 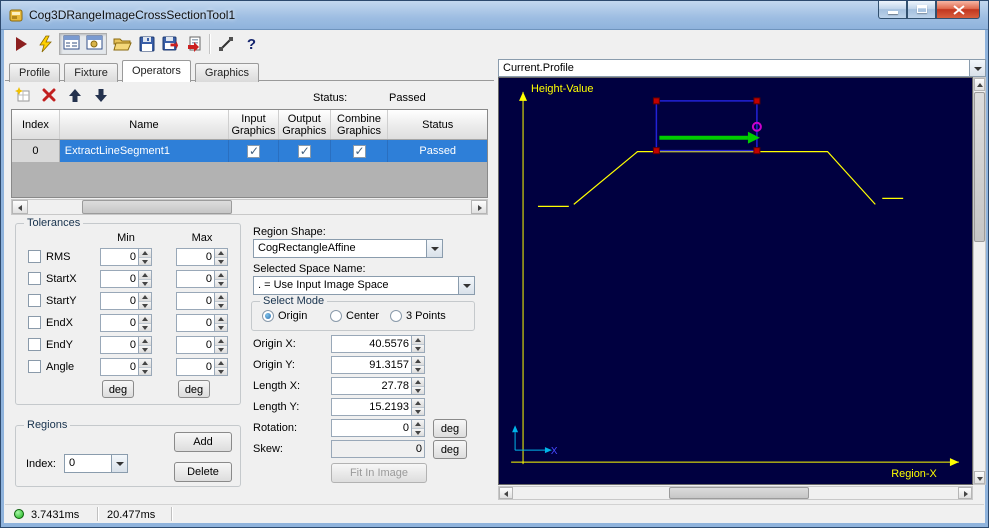 I want to click on tab-fixture: Fixture, so click(x=91, y=72).